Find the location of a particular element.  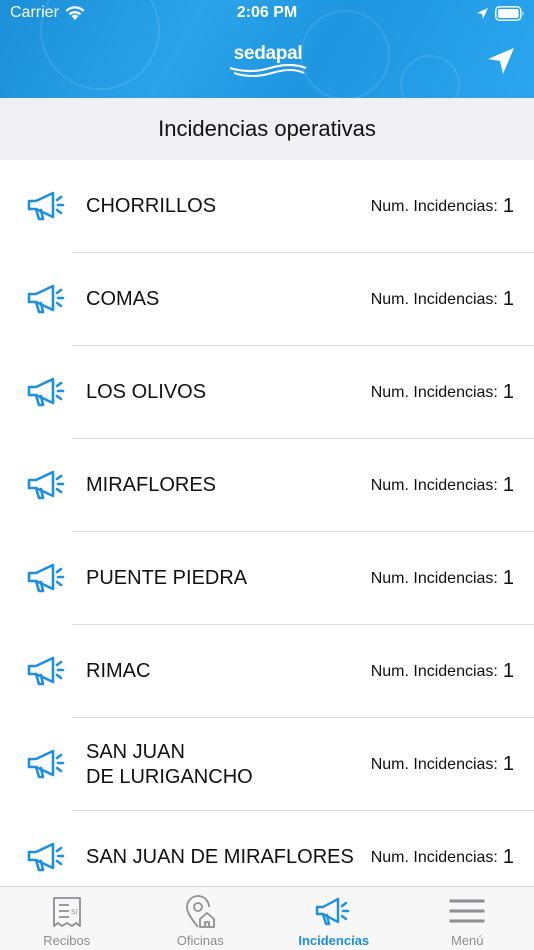

receipt-icon: S/ is located at coordinates (66, 912).